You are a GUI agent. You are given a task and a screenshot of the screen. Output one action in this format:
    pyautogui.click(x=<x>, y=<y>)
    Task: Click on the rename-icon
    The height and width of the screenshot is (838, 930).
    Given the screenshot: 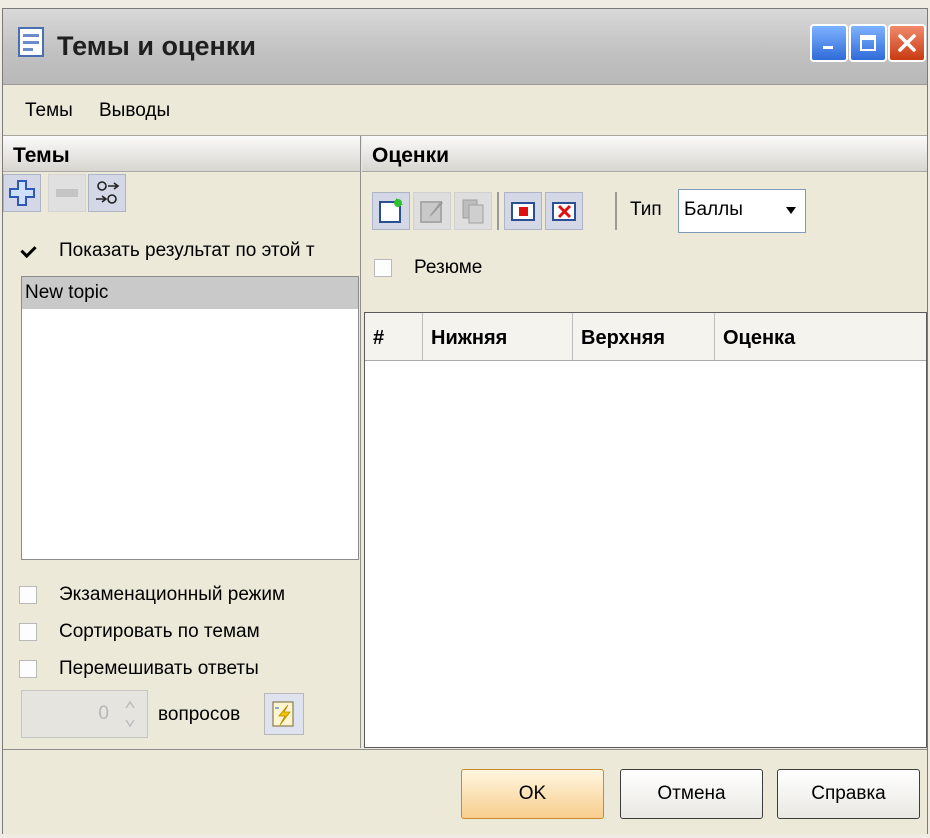 What is the action you would take?
    pyautogui.click(x=108, y=192)
    